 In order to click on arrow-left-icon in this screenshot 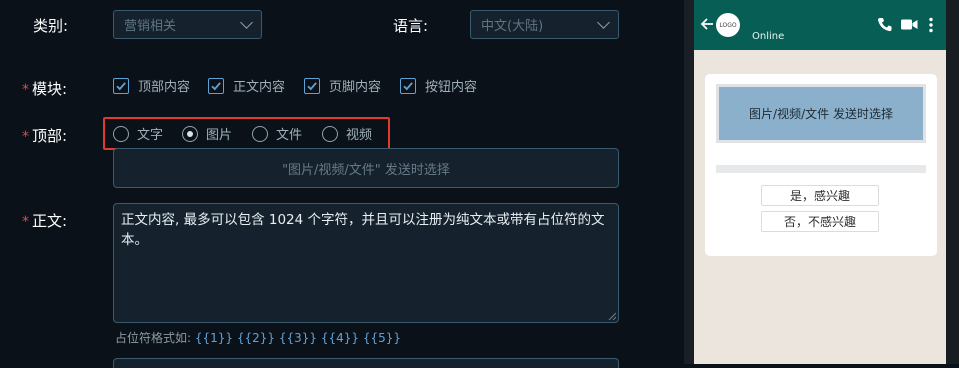, I will do `click(707, 24)`.